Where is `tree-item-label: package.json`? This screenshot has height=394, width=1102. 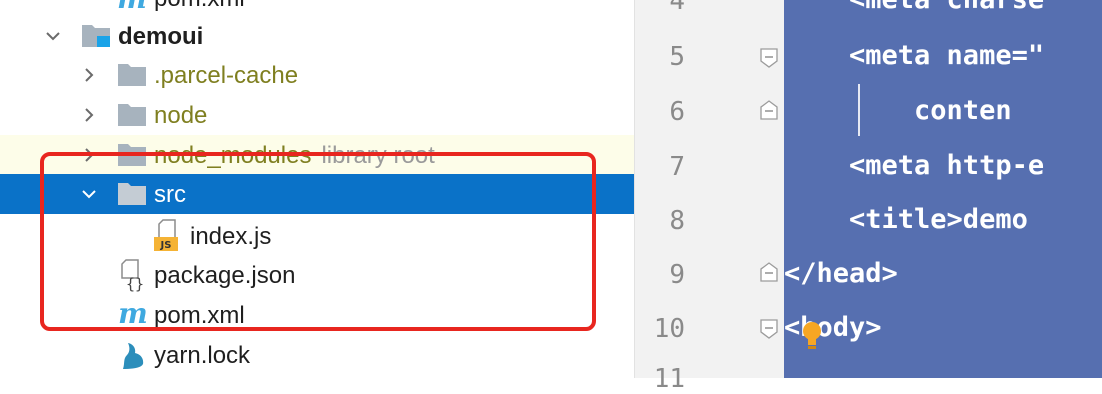
tree-item-label: package.json is located at coordinates (225, 275).